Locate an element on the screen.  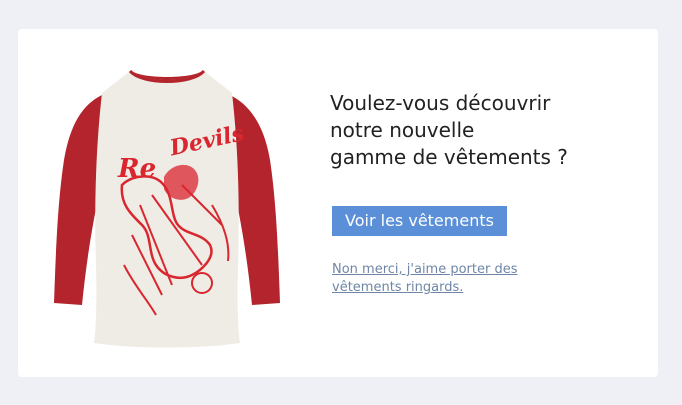
tshirt-body is located at coordinates (167, 209).